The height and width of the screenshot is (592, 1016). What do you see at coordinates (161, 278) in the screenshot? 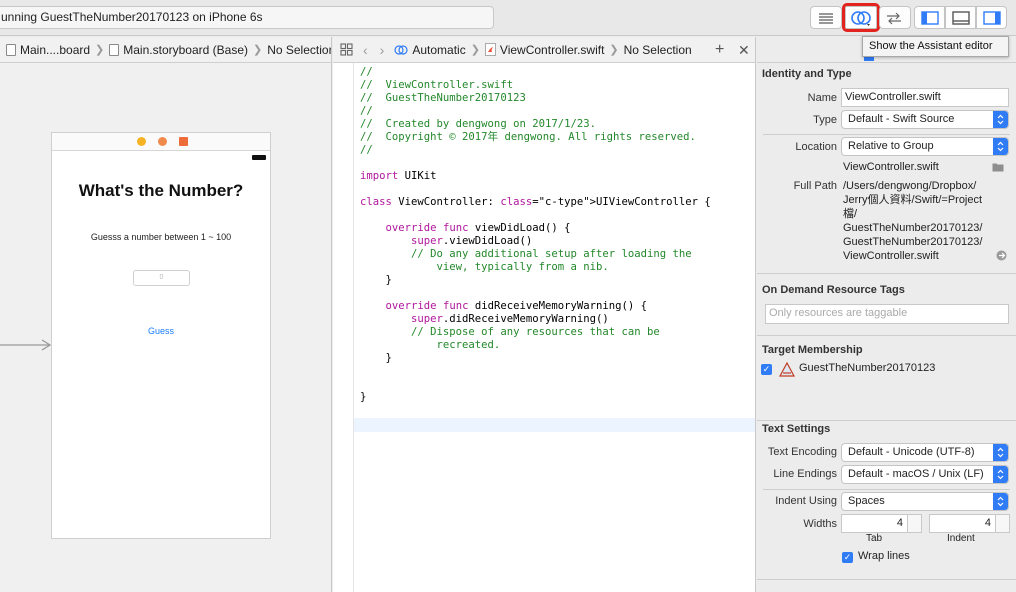
I see `guess-text-field: 0` at bounding box center [161, 278].